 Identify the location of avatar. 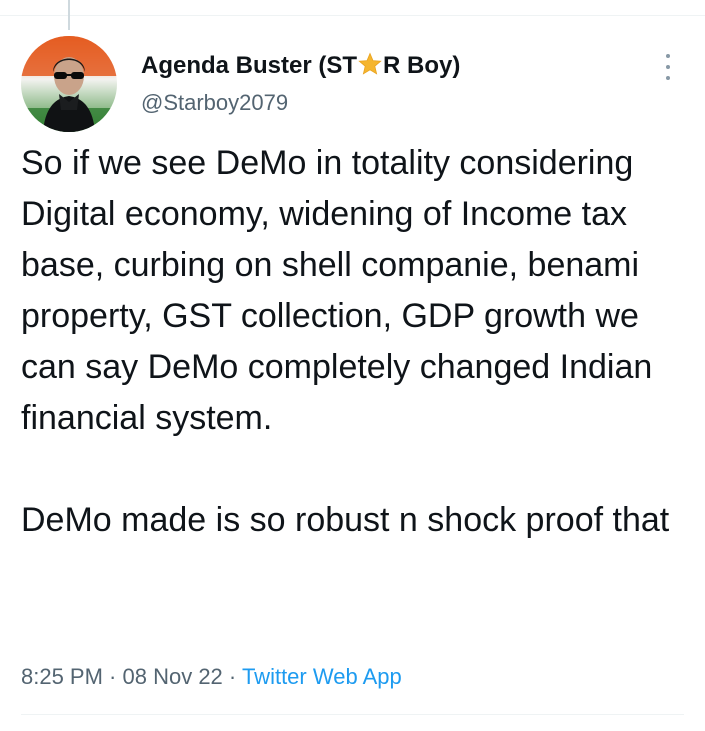
(69, 84).